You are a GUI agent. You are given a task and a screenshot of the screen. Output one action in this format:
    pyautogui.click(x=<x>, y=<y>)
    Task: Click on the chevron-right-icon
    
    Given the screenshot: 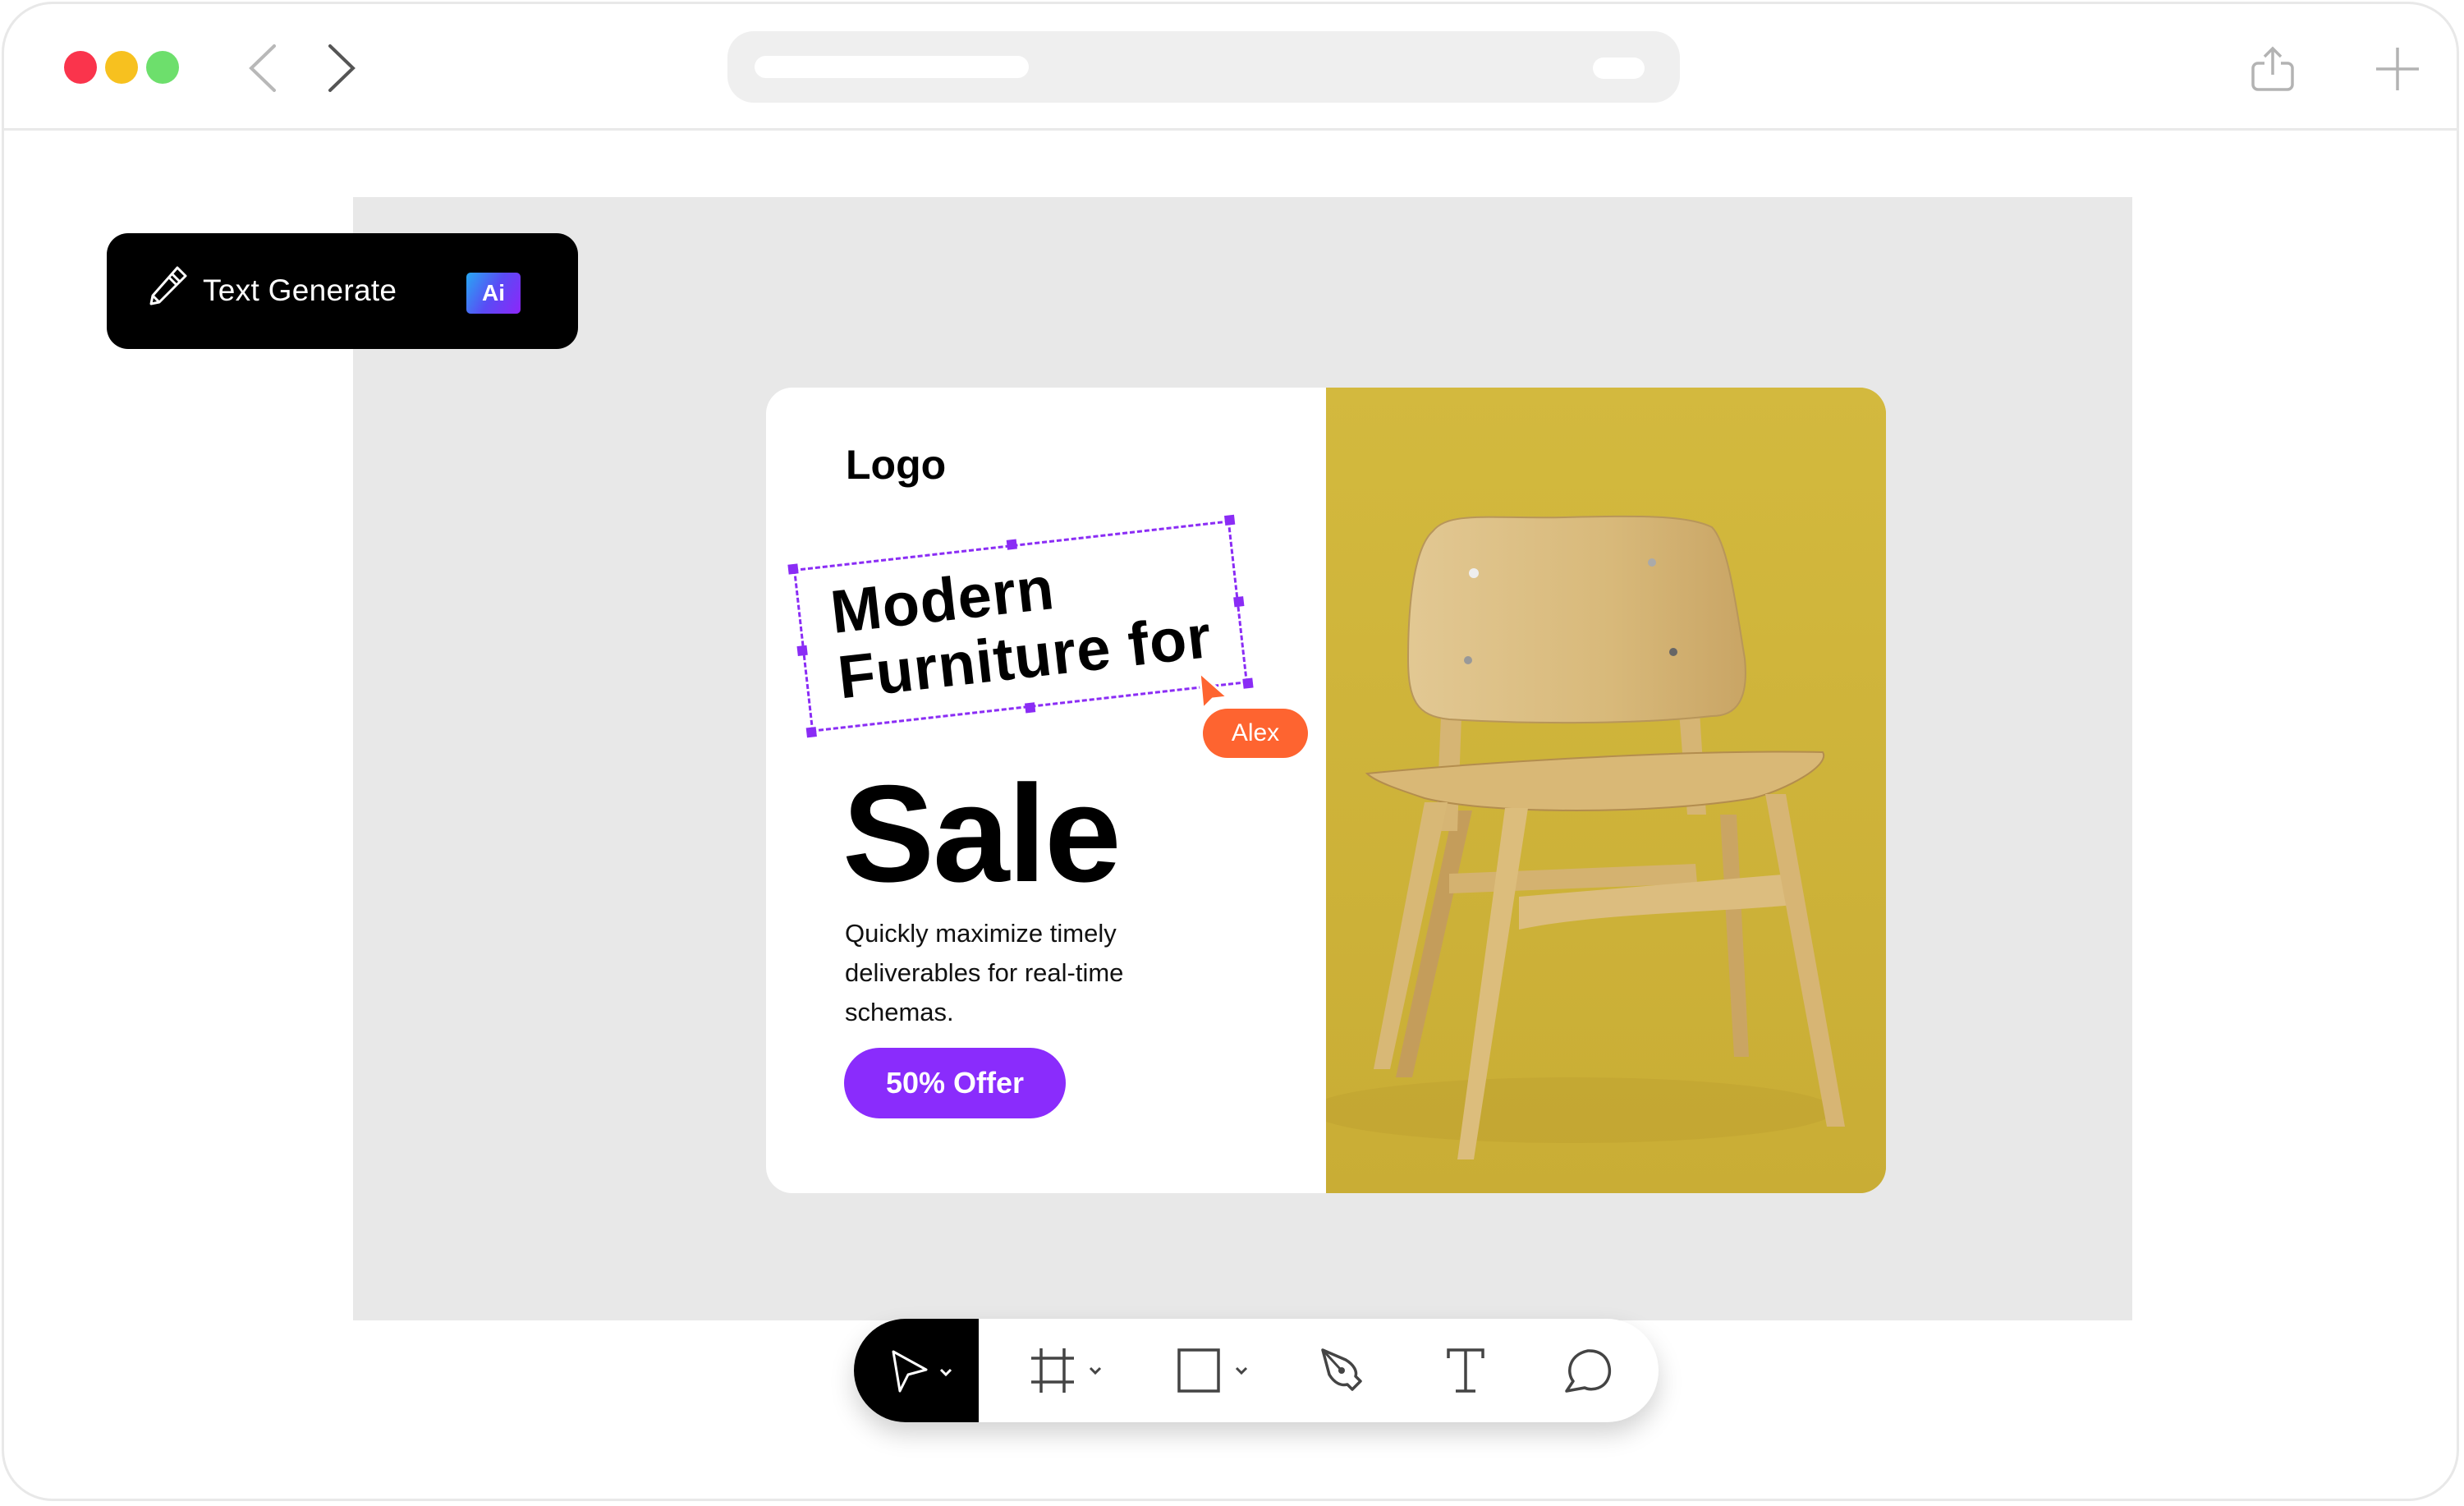 What is the action you would take?
    pyautogui.click(x=342, y=68)
    